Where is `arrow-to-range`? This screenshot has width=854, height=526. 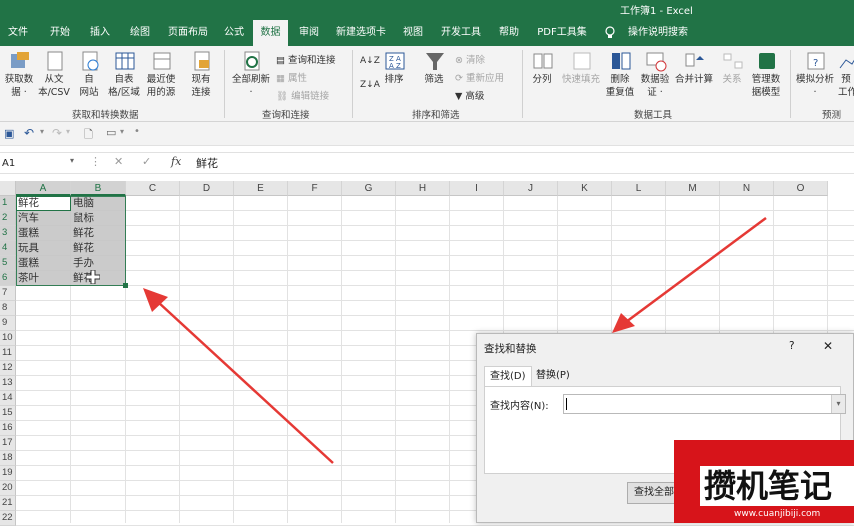 arrow-to-range is located at coordinates (245, 382).